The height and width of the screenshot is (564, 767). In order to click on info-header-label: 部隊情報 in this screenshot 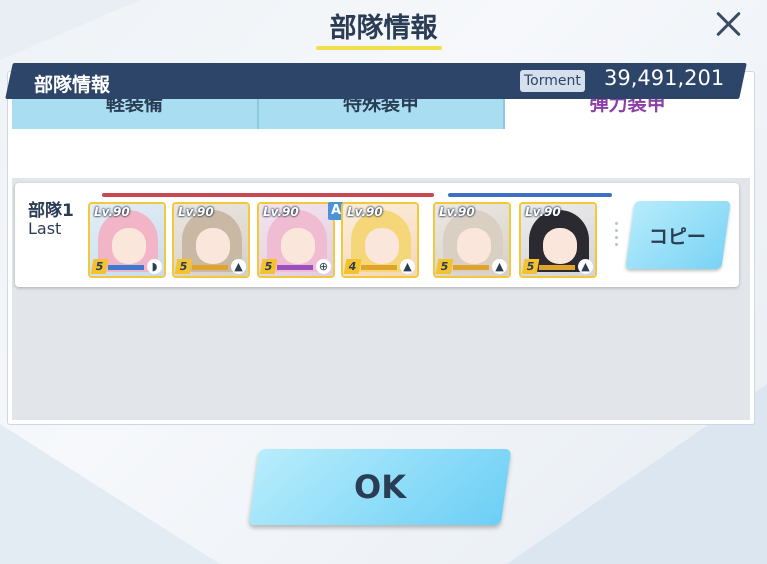, I will do `click(72, 85)`.